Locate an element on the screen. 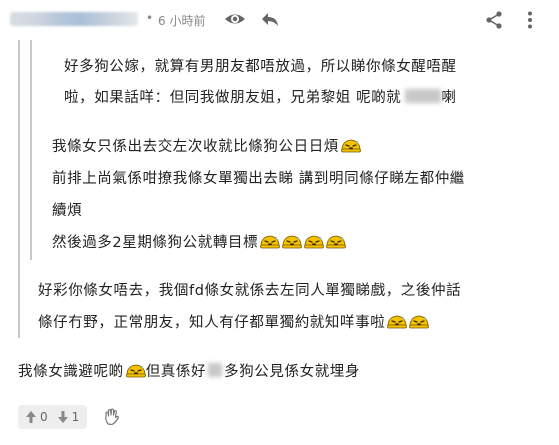 The height and width of the screenshot is (445, 559). quote2-line4: 然後過多2星期條狗公就轉目標 is located at coordinates (199, 241).